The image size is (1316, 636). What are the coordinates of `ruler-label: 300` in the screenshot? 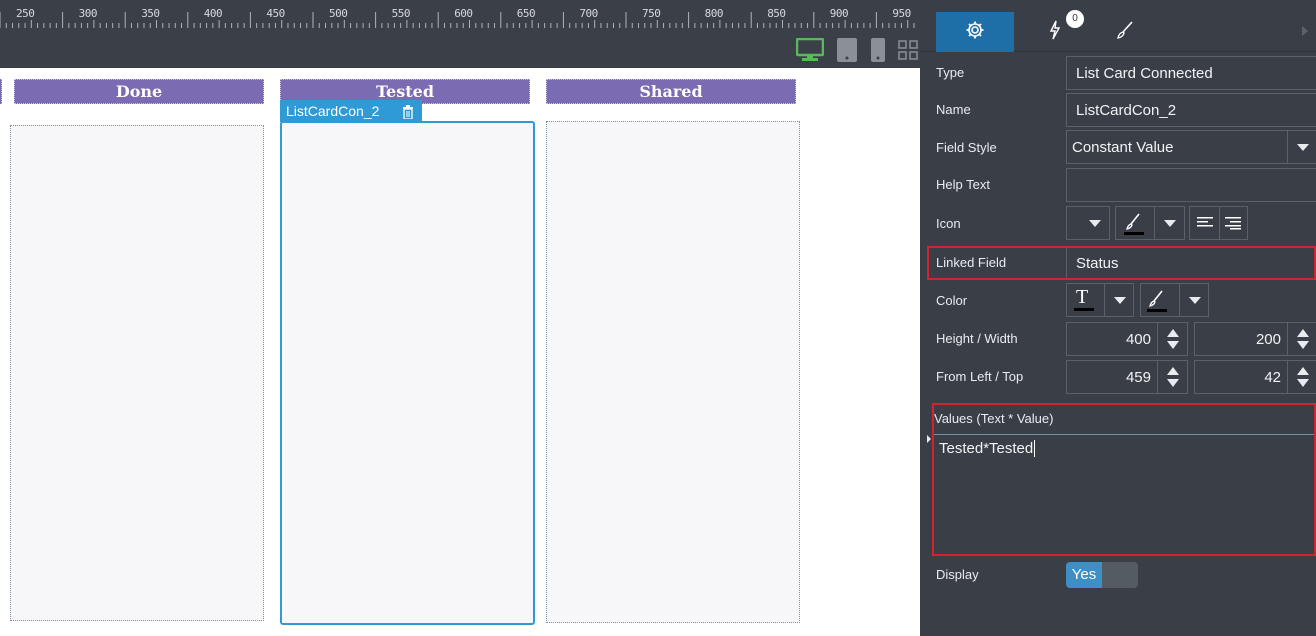 It's located at (88, 13).